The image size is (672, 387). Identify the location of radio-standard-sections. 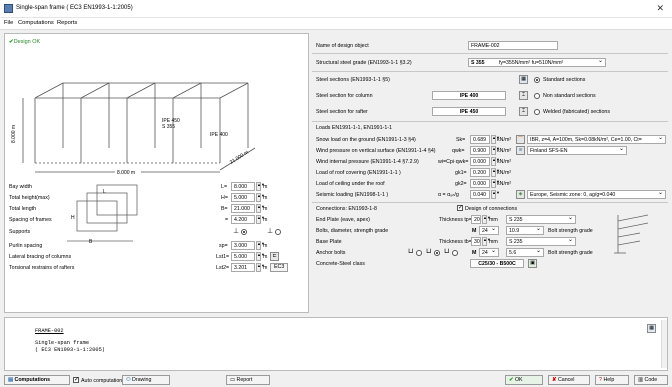
(537, 80).